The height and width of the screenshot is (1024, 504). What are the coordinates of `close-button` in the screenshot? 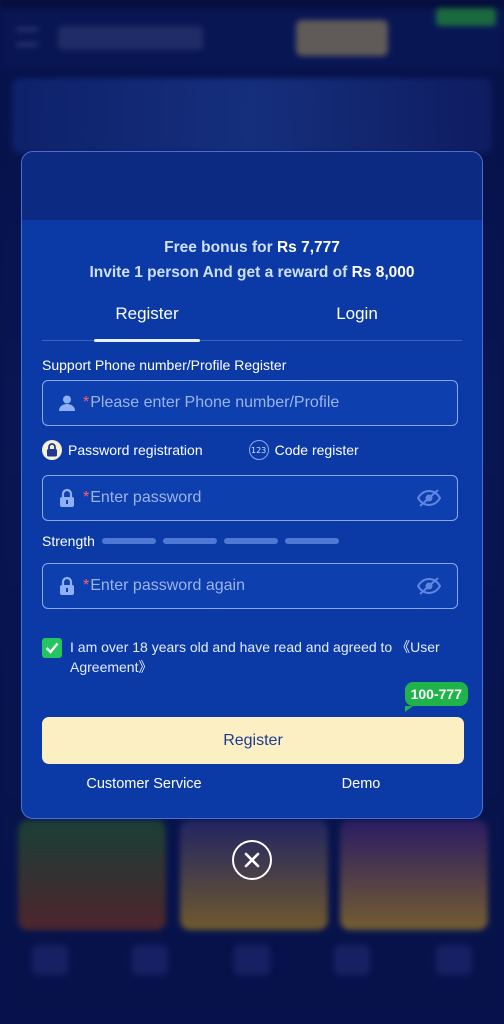 It's located at (252, 860).